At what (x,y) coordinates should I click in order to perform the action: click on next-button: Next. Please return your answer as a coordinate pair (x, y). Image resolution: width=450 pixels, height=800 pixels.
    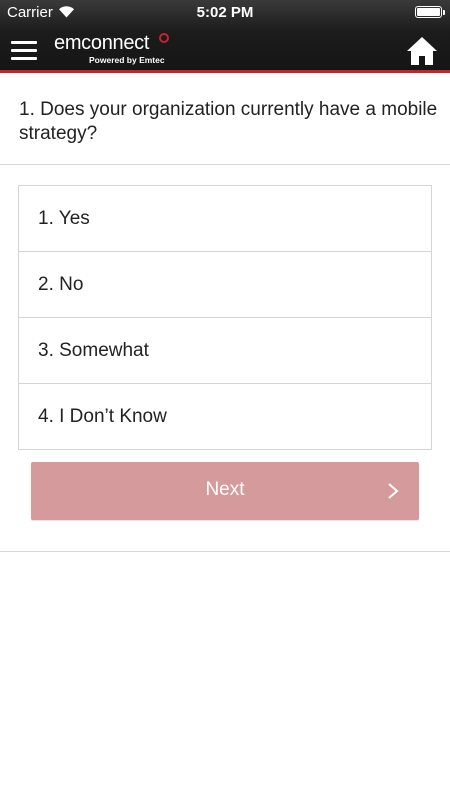
    Looking at the image, I should click on (225, 491).